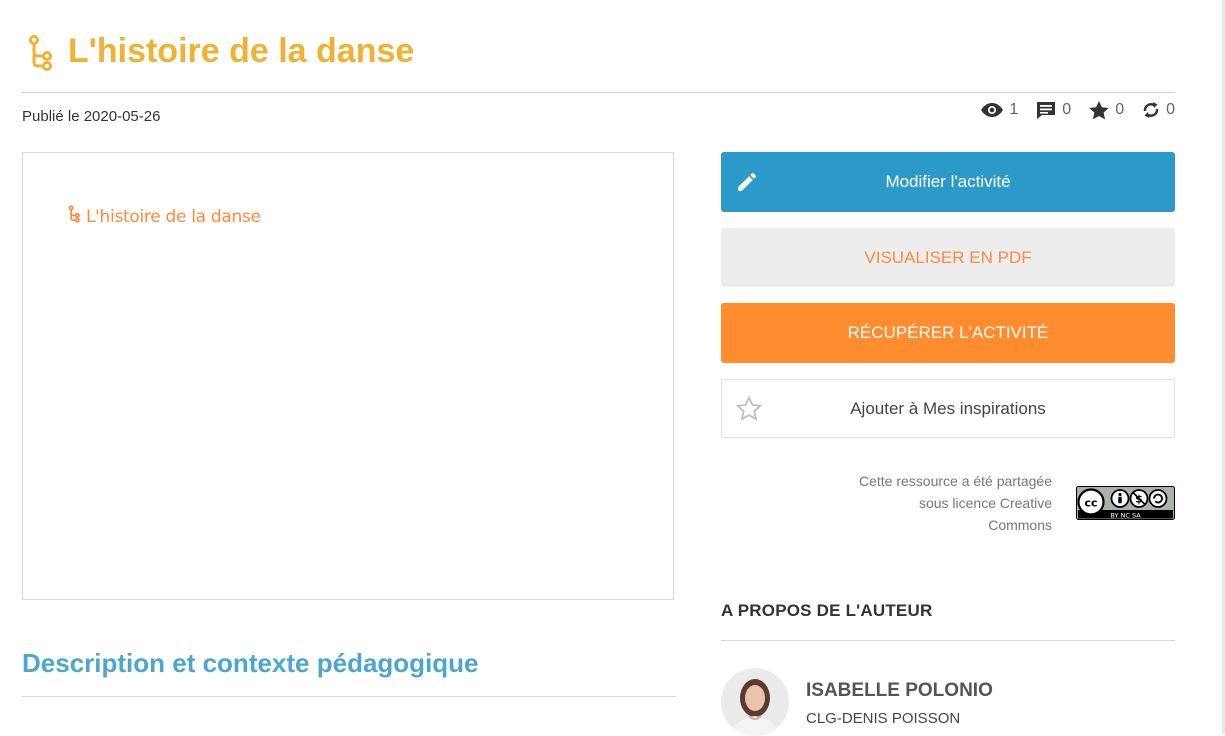  Describe the element at coordinates (91, 116) in the screenshot. I see `publish-date: Publié le 2020-05-26` at that location.